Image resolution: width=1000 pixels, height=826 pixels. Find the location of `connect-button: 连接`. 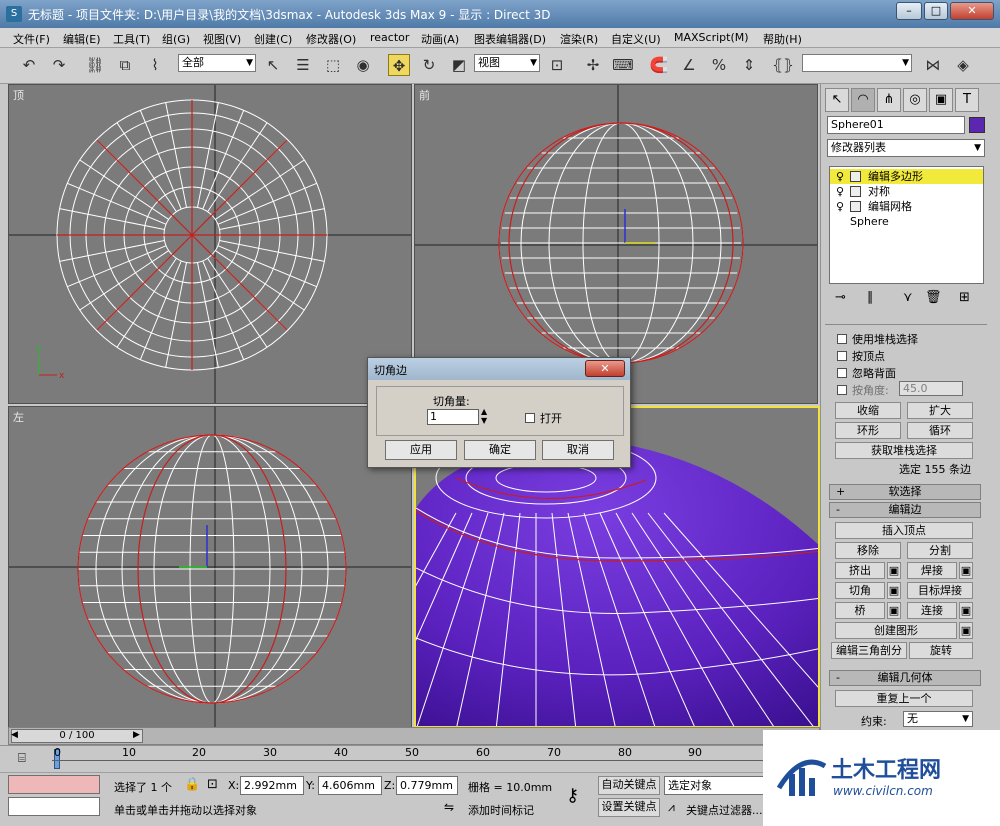

connect-button: 连接 is located at coordinates (932, 610).